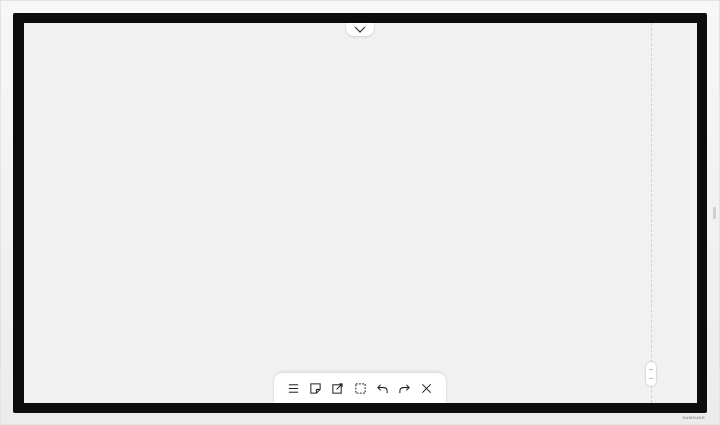 Image resolution: width=720 pixels, height=425 pixels. I want to click on side-panel-handle, so click(651, 374).